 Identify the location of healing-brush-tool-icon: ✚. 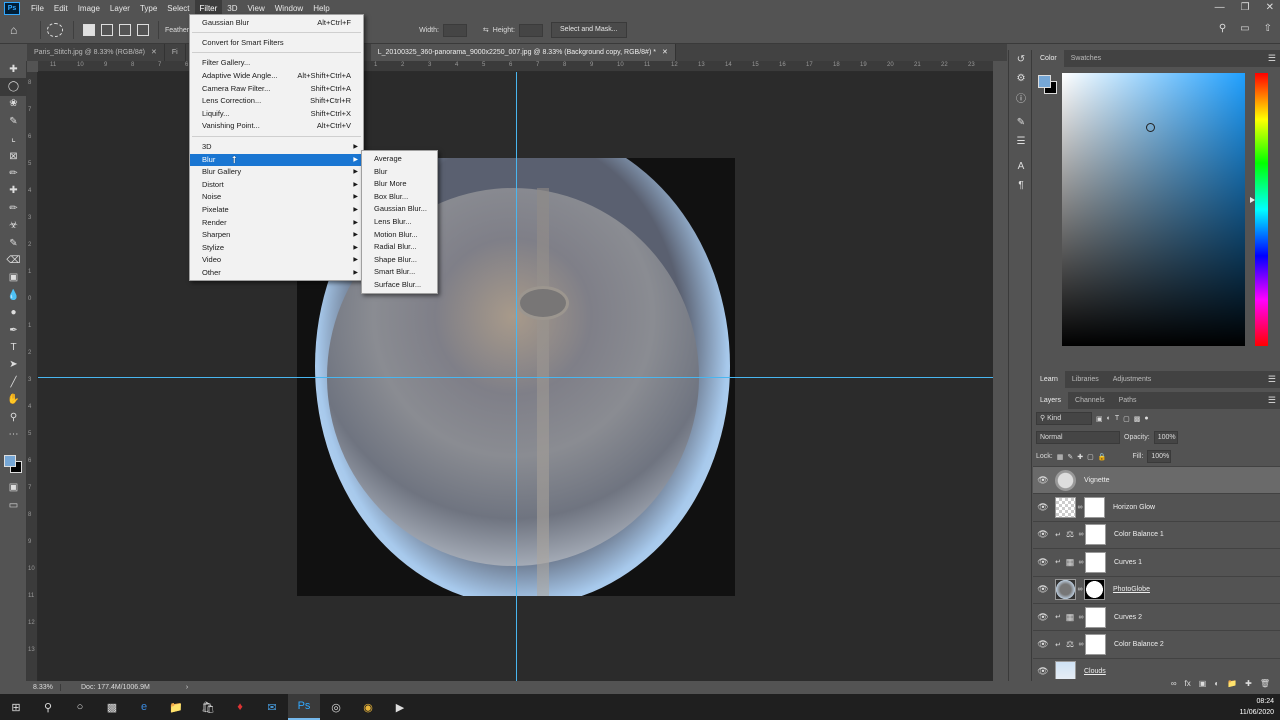
(13, 191).